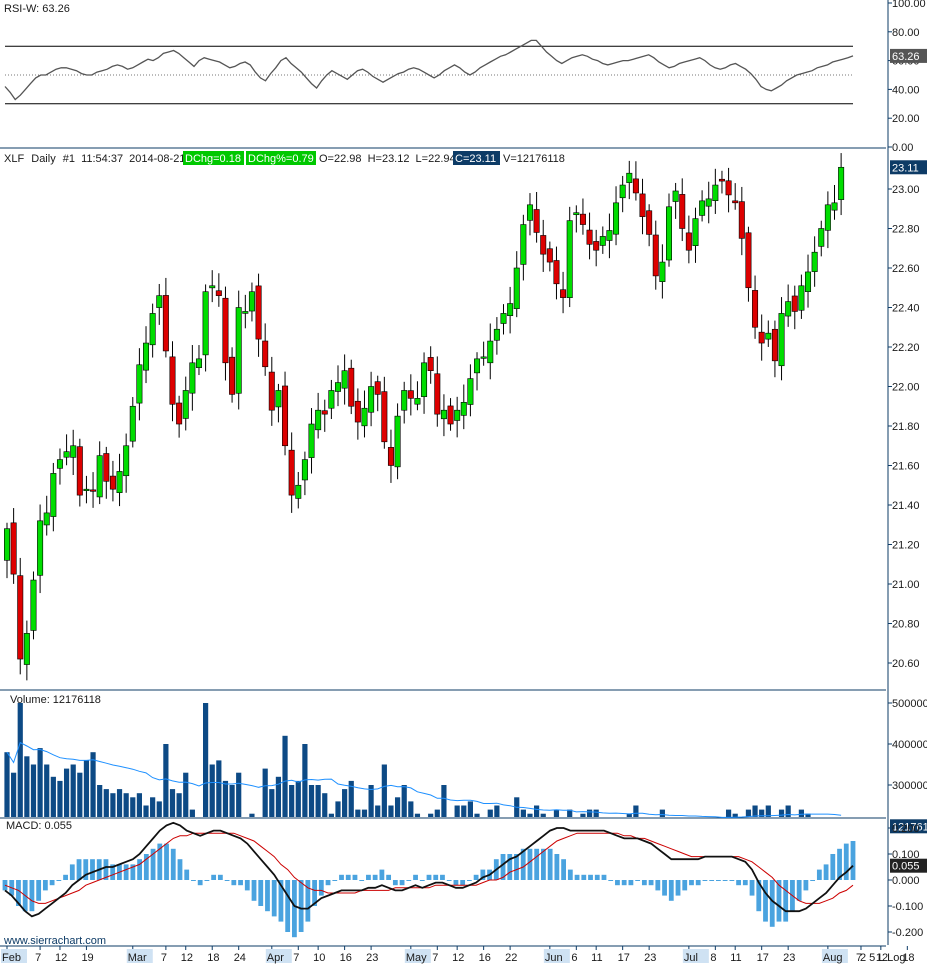 The width and height of the screenshot is (927, 966). Describe the element at coordinates (909, 745) in the screenshot. I see `volume-tick-label: 40000000` at that location.